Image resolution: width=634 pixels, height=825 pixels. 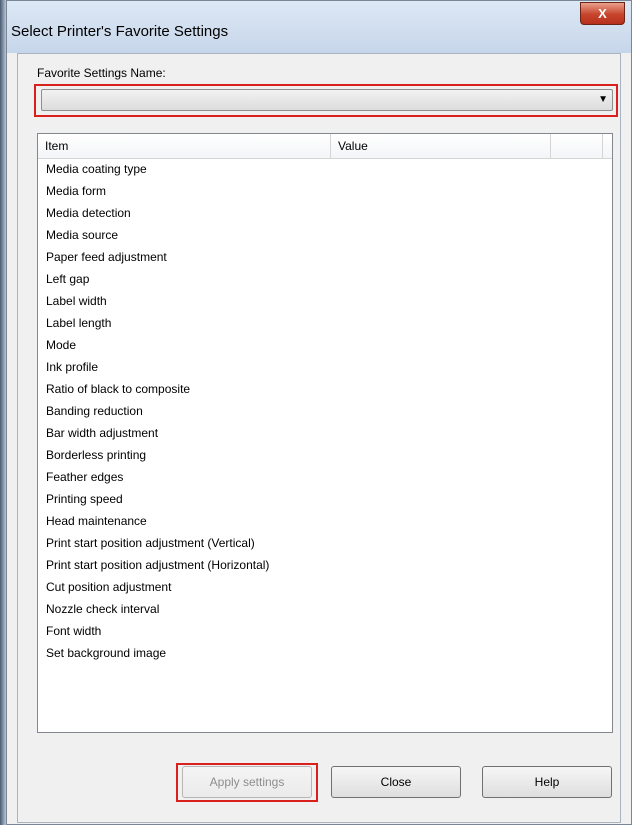 What do you see at coordinates (98, 609) in the screenshot?
I see `list-item: Nozzle check interval` at bounding box center [98, 609].